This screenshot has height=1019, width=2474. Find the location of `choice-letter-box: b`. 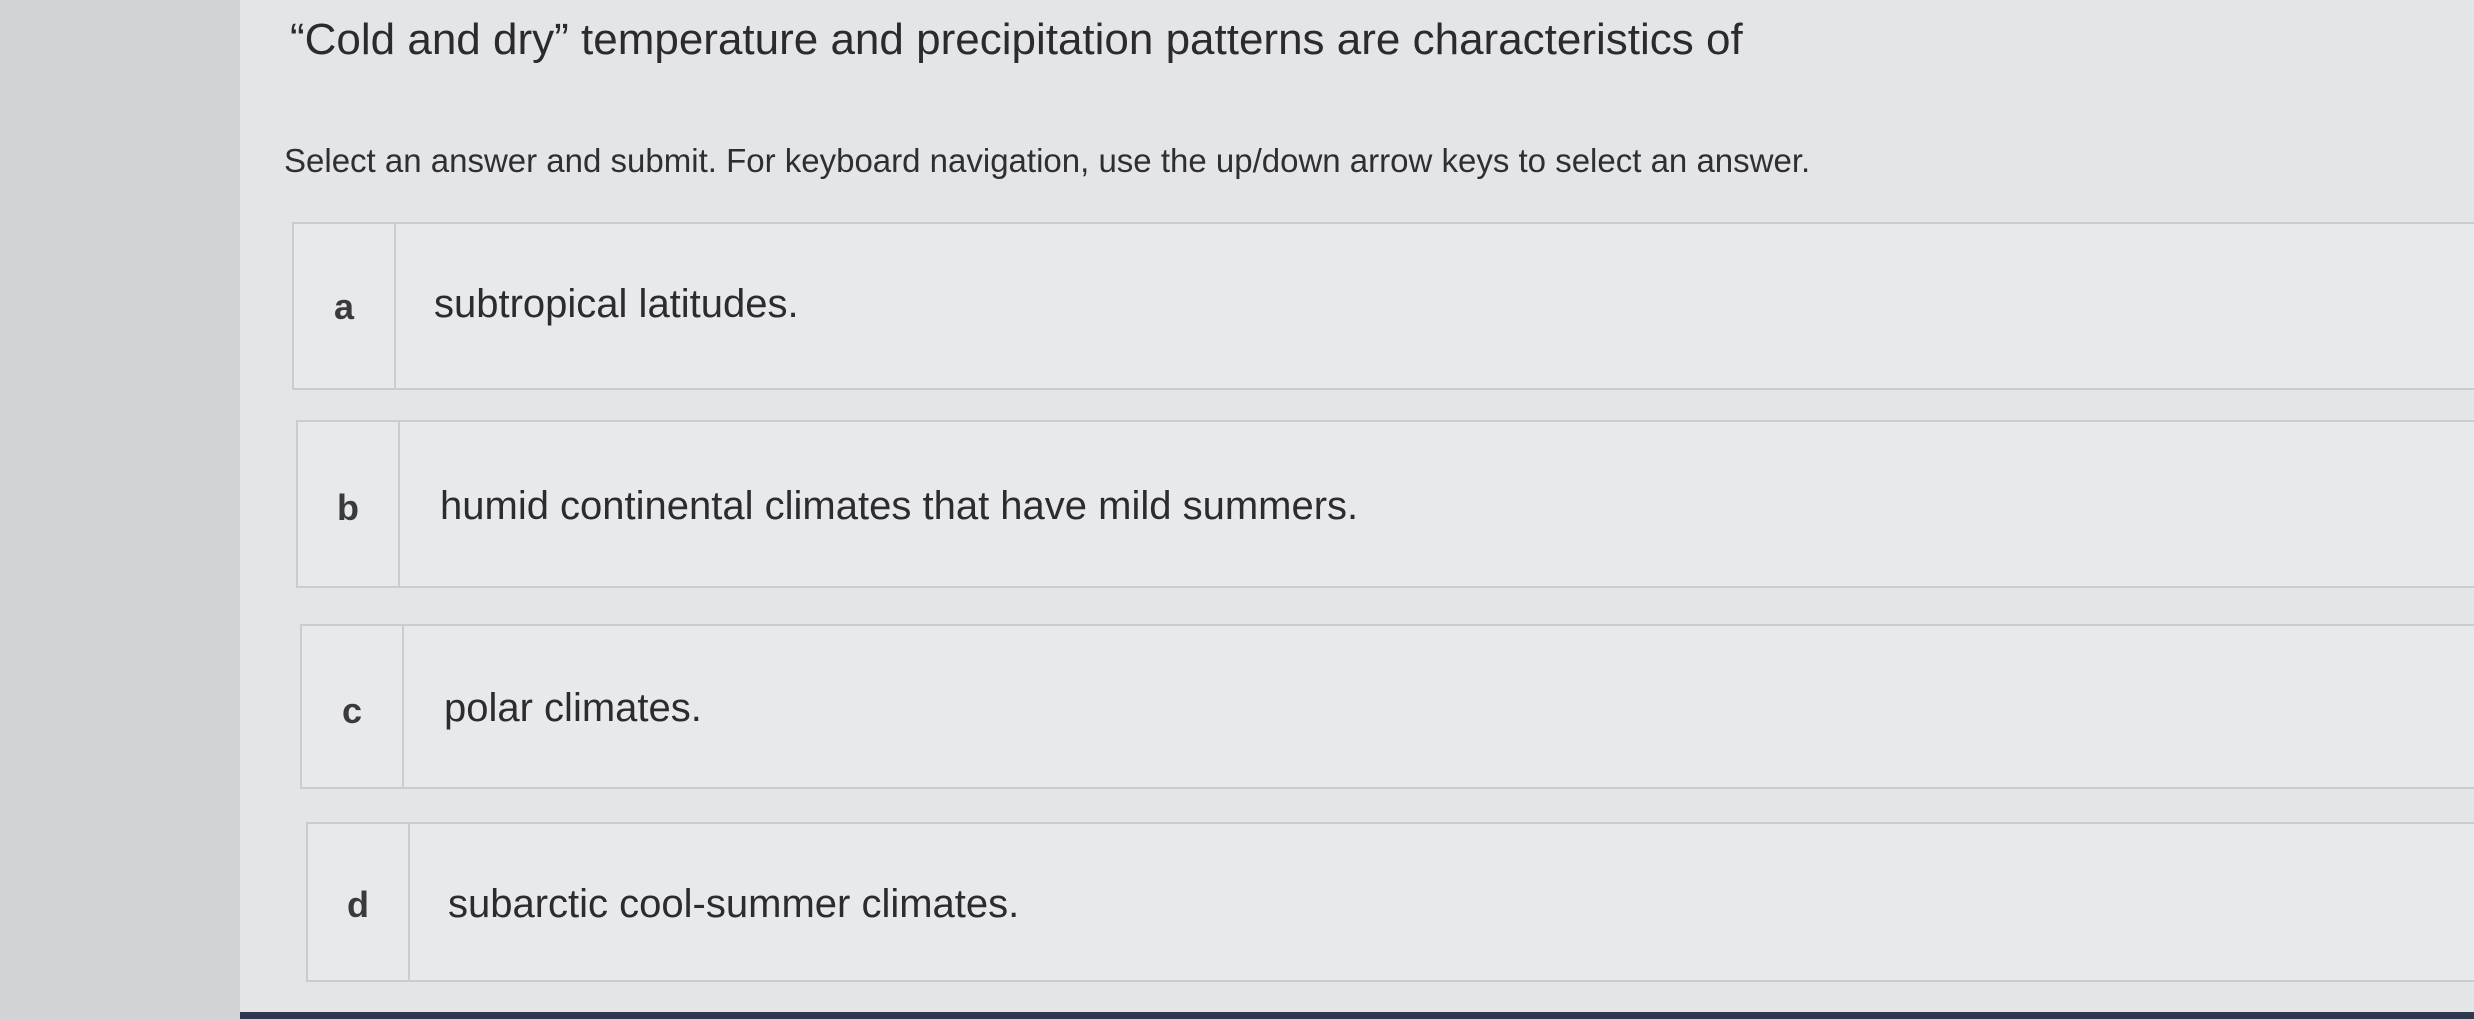

choice-letter-box: b is located at coordinates (349, 504).